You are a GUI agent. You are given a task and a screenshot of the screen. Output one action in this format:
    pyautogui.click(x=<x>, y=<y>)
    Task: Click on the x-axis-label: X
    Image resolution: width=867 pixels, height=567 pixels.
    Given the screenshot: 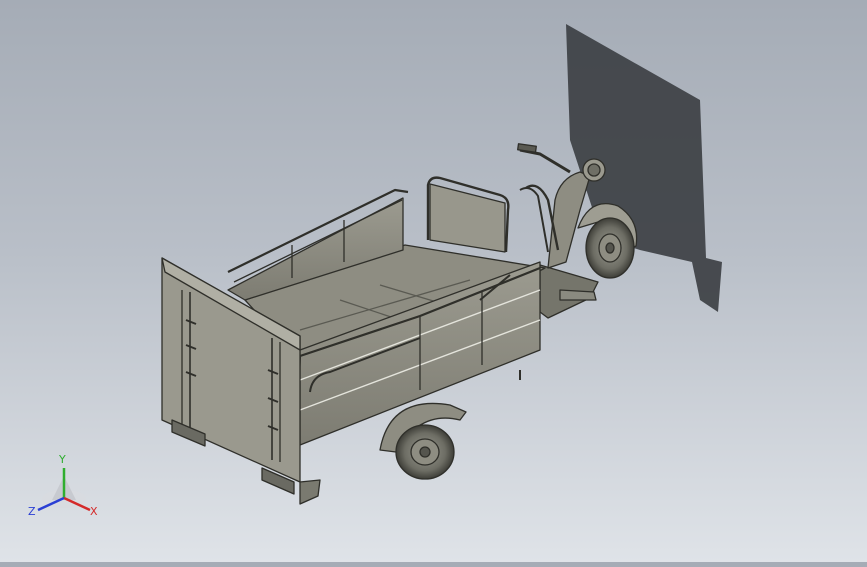 What is the action you would take?
    pyautogui.click(x=94, y=511)
    